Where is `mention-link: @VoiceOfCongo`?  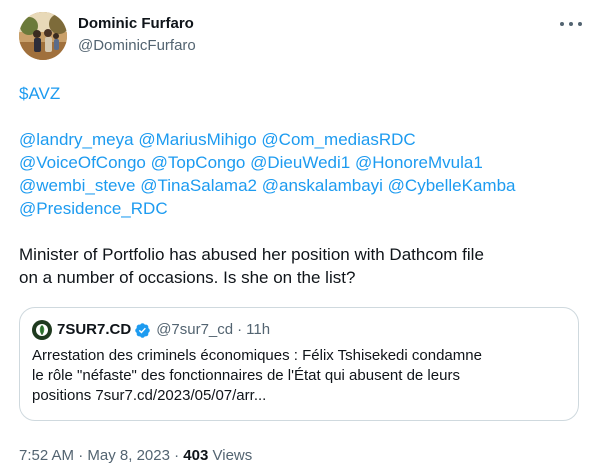
mention-link: @VoiceOfCongo is located at coordinates (82, 162).